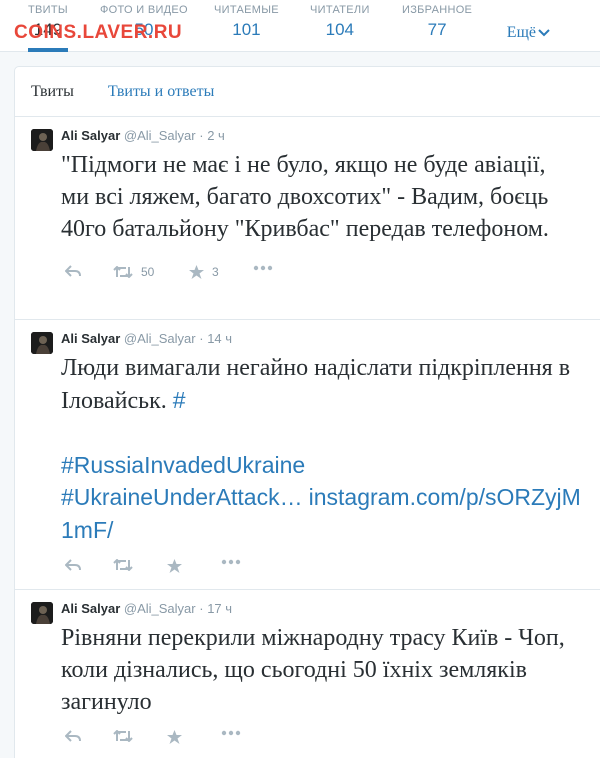  What do you see at coordinates (215, 272) in the screenshot?
I see `favorite-count: 3` at bounding box center [215, 272].